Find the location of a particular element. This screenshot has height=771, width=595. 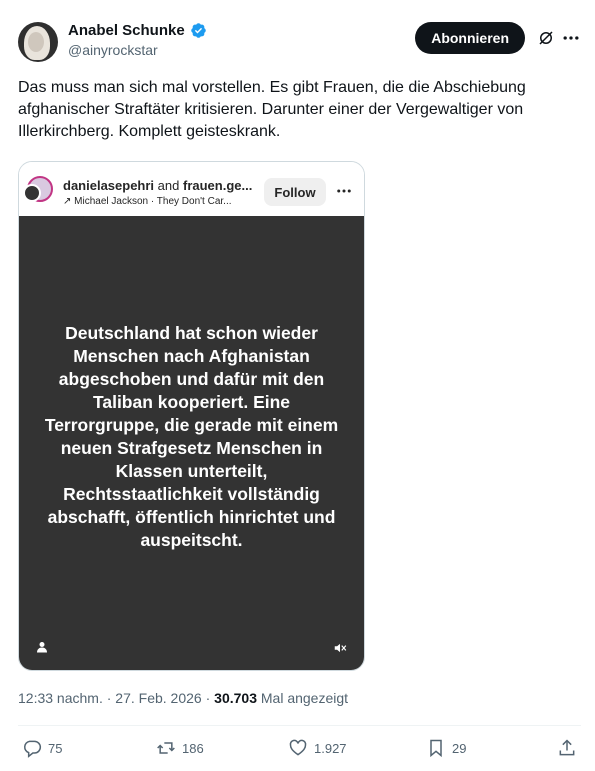

view-count: 30.703 is located at coordinates (235, 698).